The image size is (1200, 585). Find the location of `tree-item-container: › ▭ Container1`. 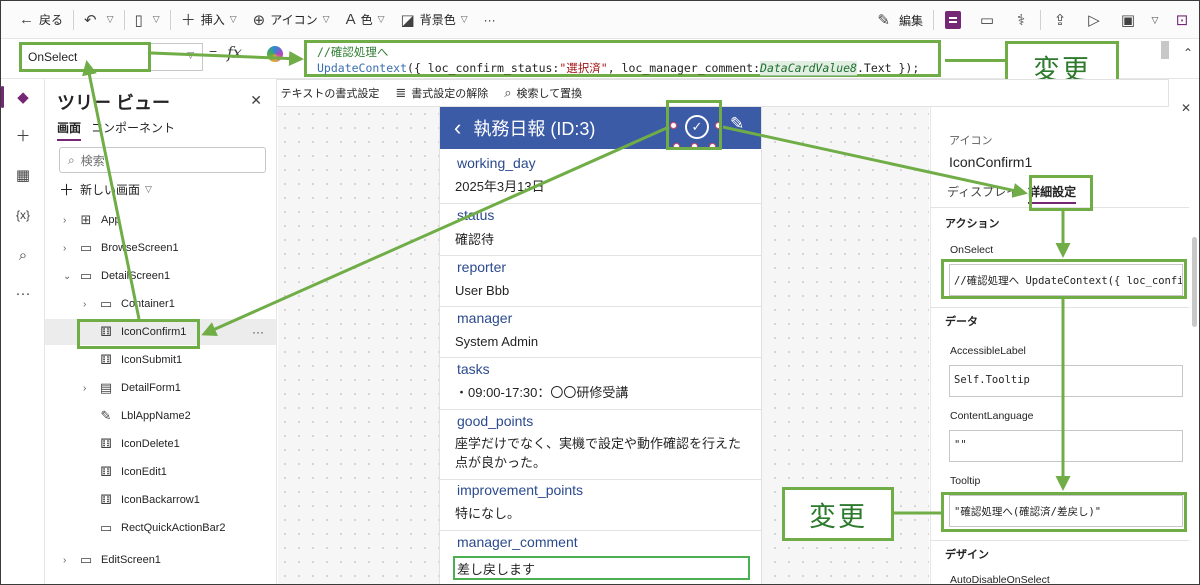

tree-item-container: › ▭ Container1 is located at coordinates (160, 304).